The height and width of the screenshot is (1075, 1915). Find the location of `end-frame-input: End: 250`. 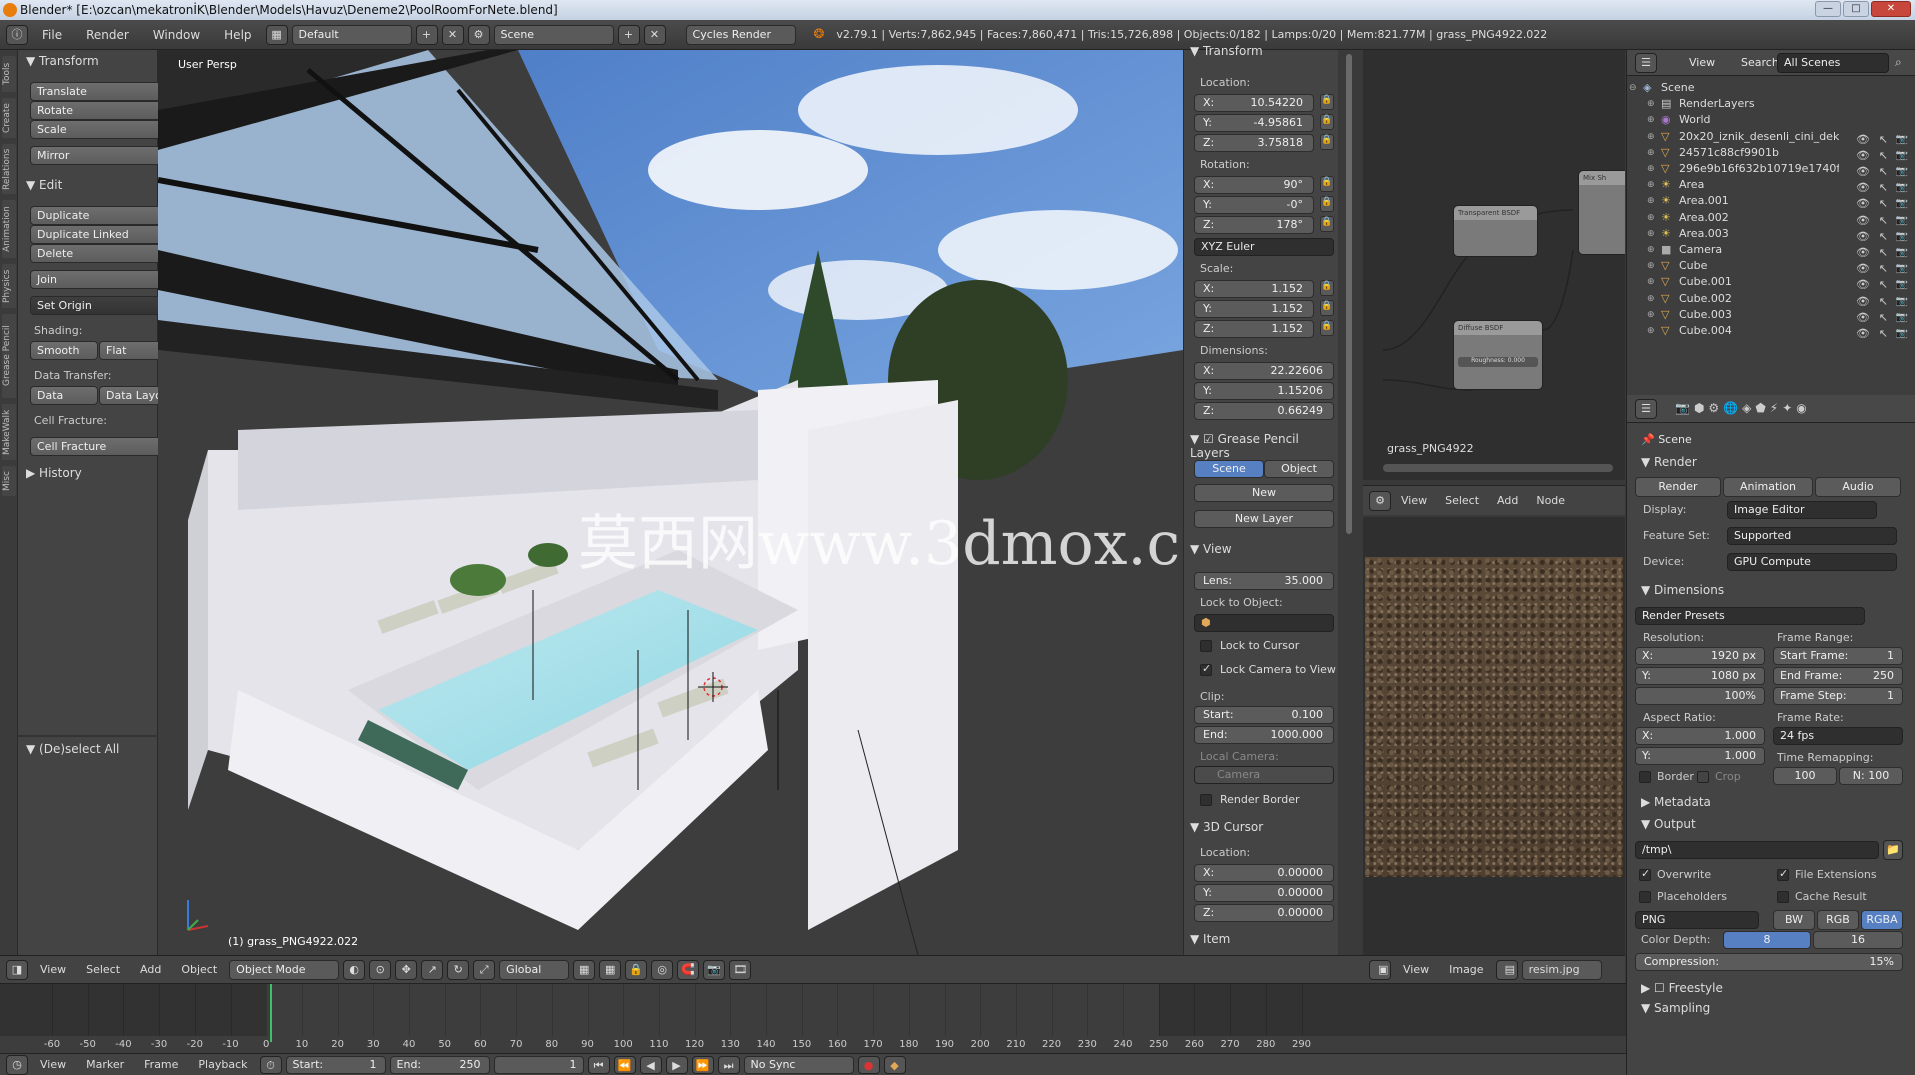

end-frame-input: End: 250 is located at coordinates (439, 1064).